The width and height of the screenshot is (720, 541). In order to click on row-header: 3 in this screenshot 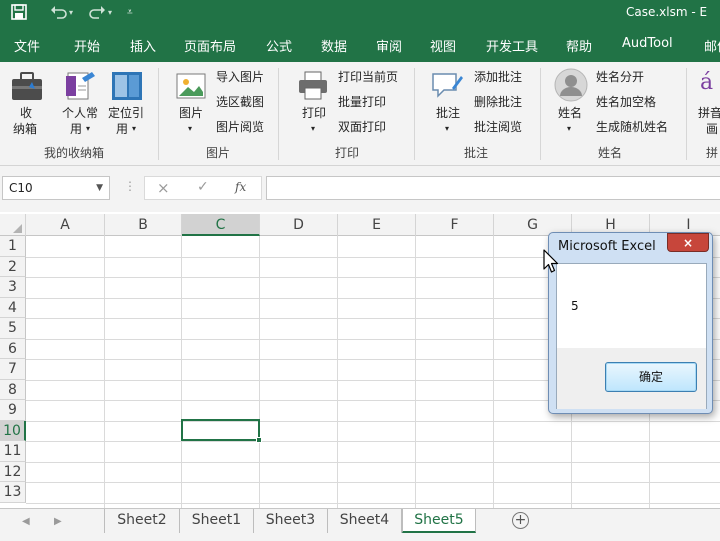, I will do `click(13, 287)`.